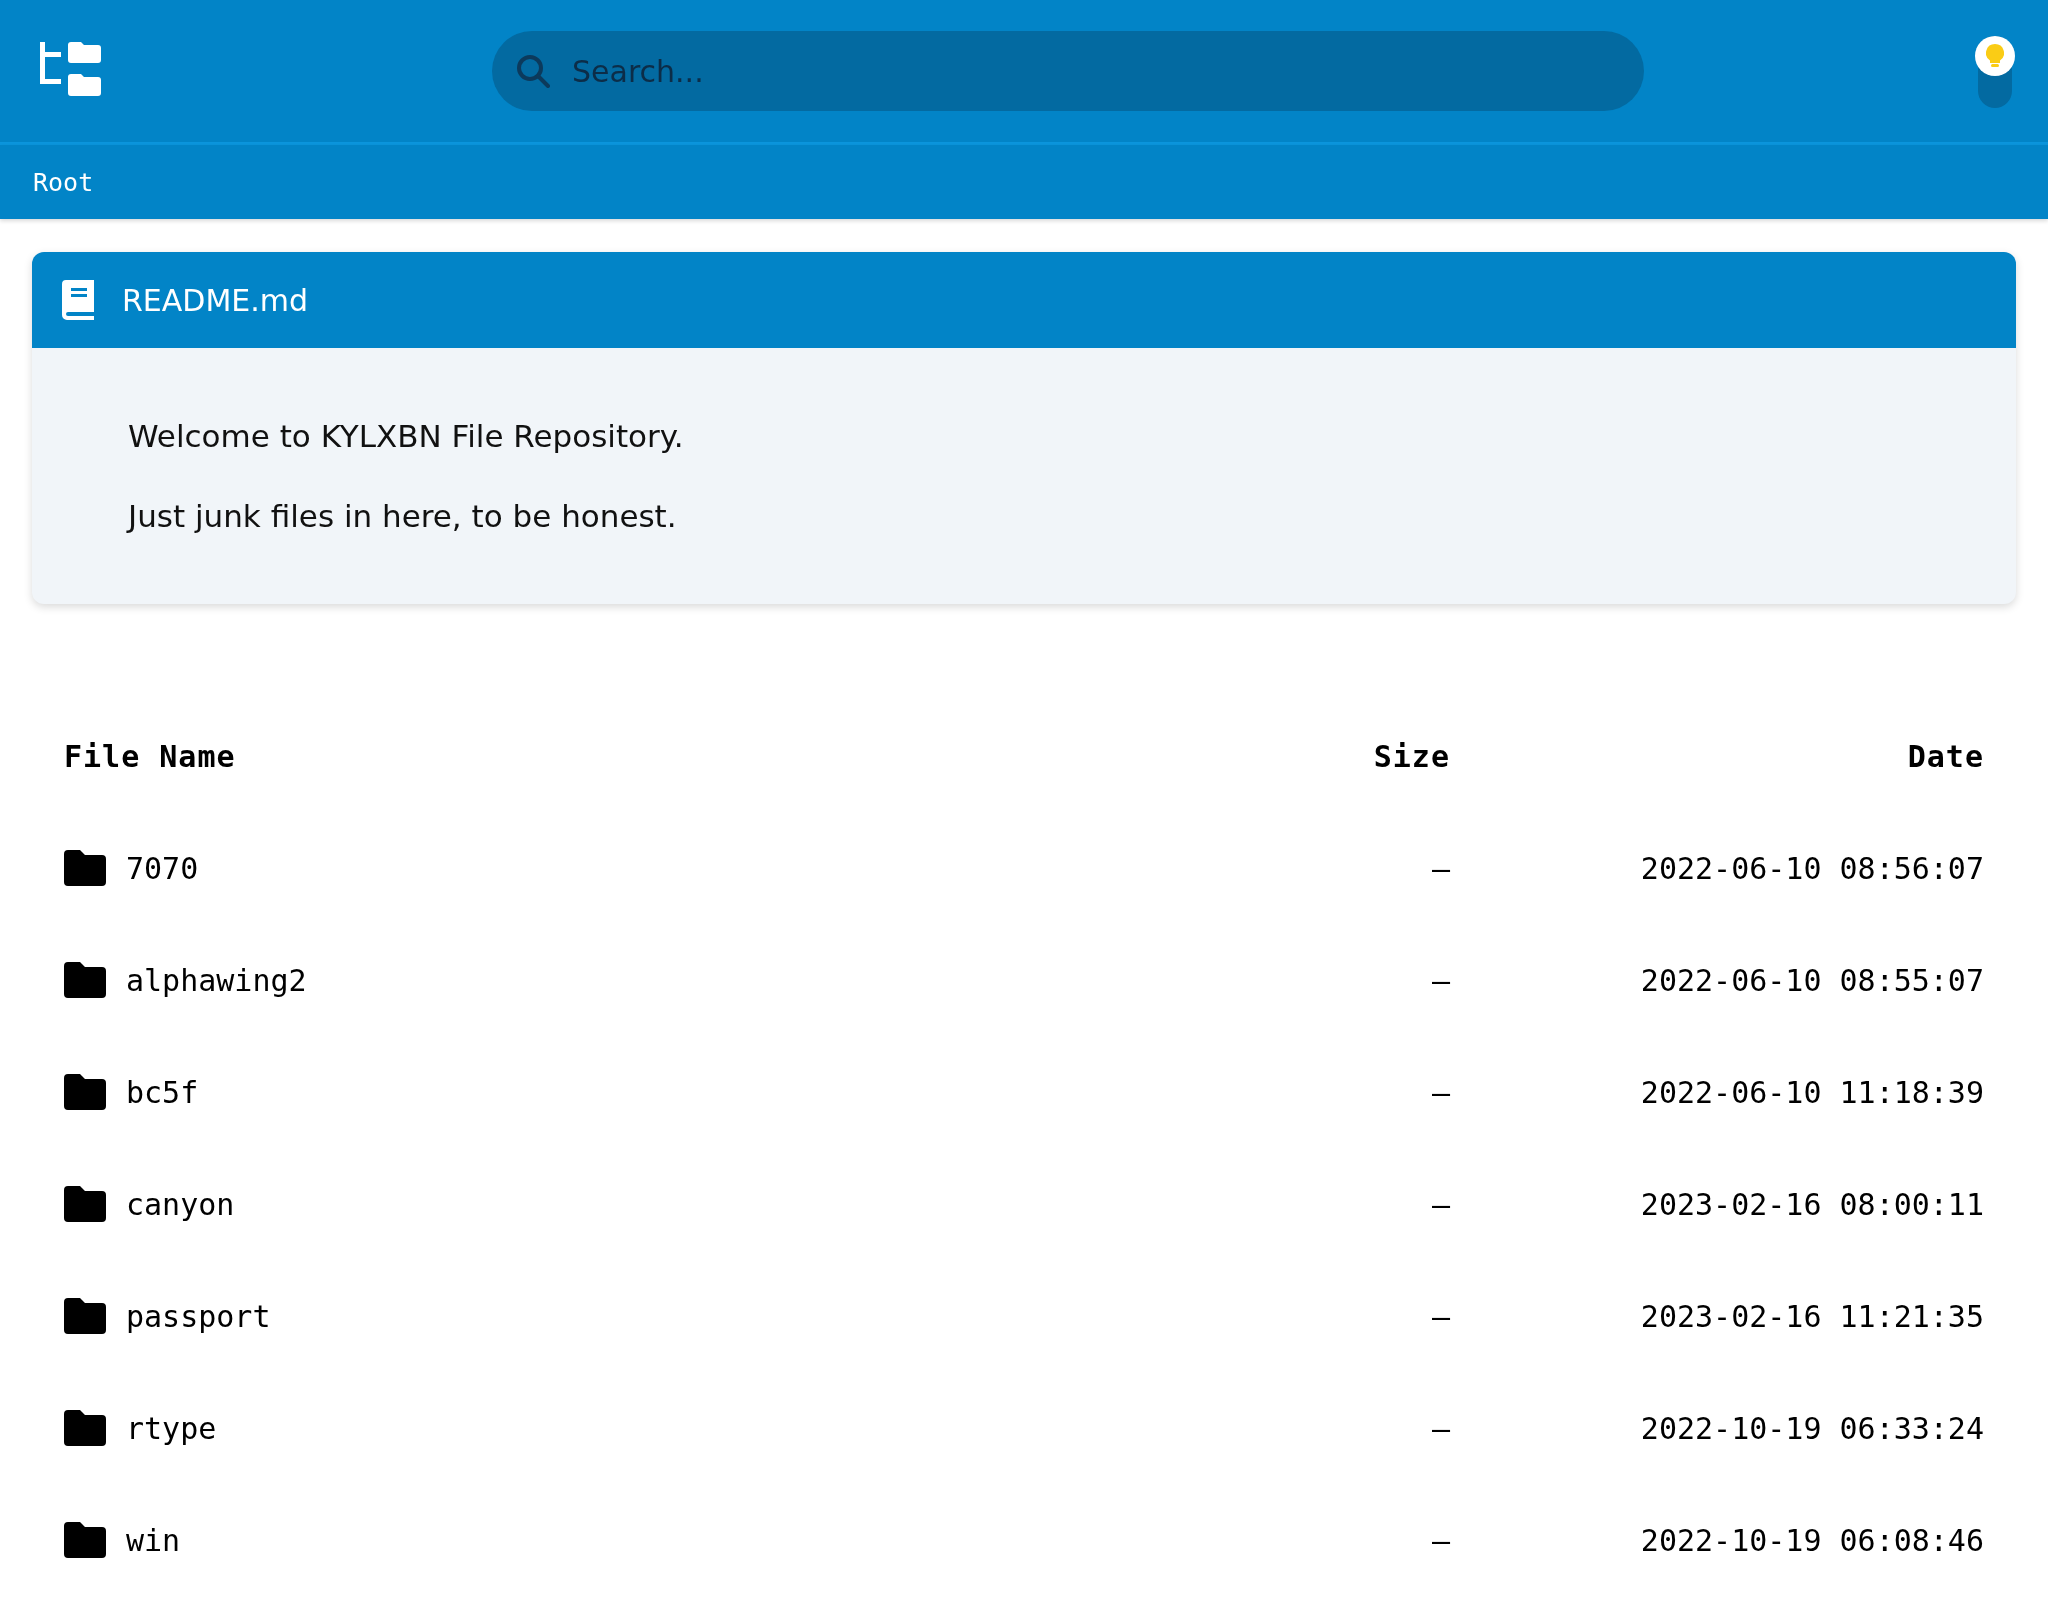  I want to click on file-name: canyon, so click(180, 1204).